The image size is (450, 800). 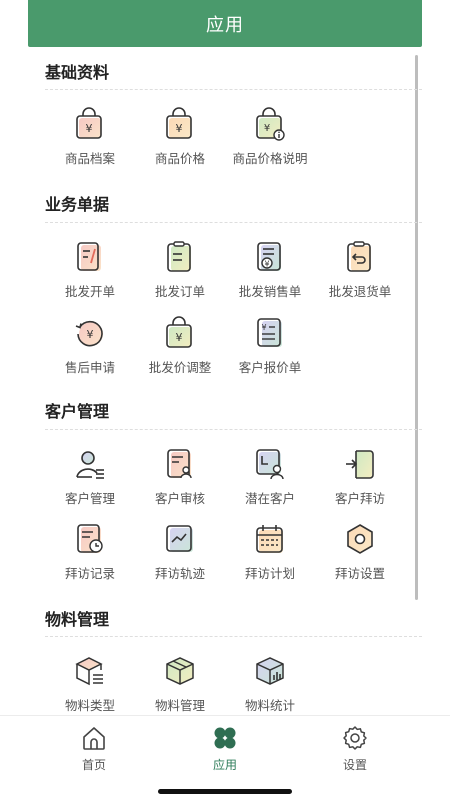 I want to click on document-user-icon, so click(x=179, y=464).